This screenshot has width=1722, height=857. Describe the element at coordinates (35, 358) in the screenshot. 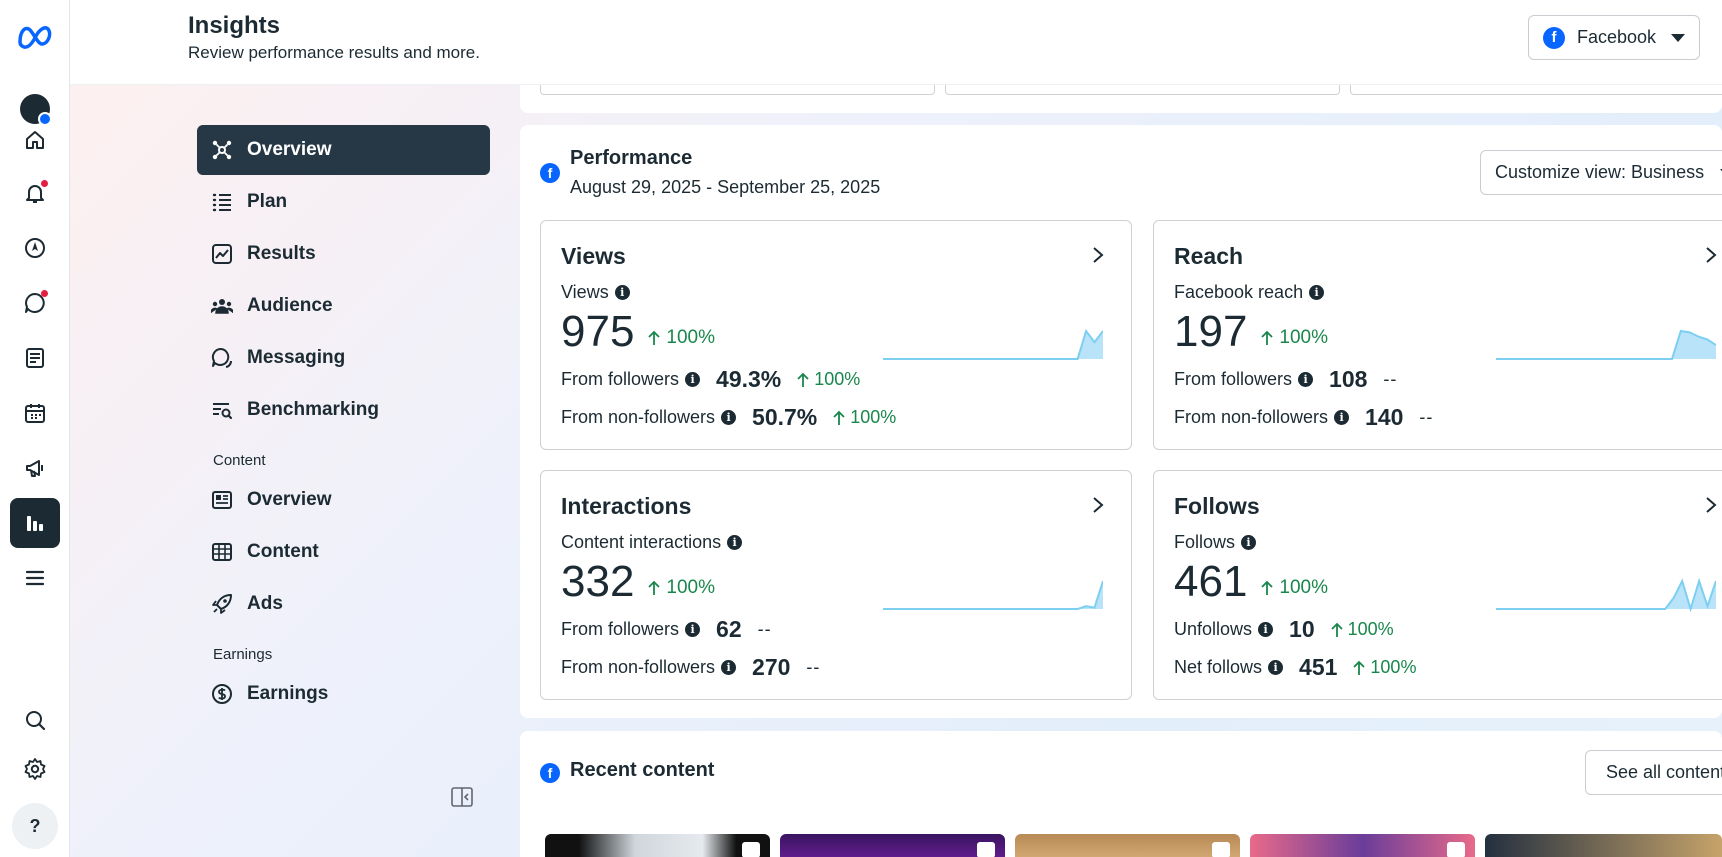

I see `rail-posts-button` at that location.